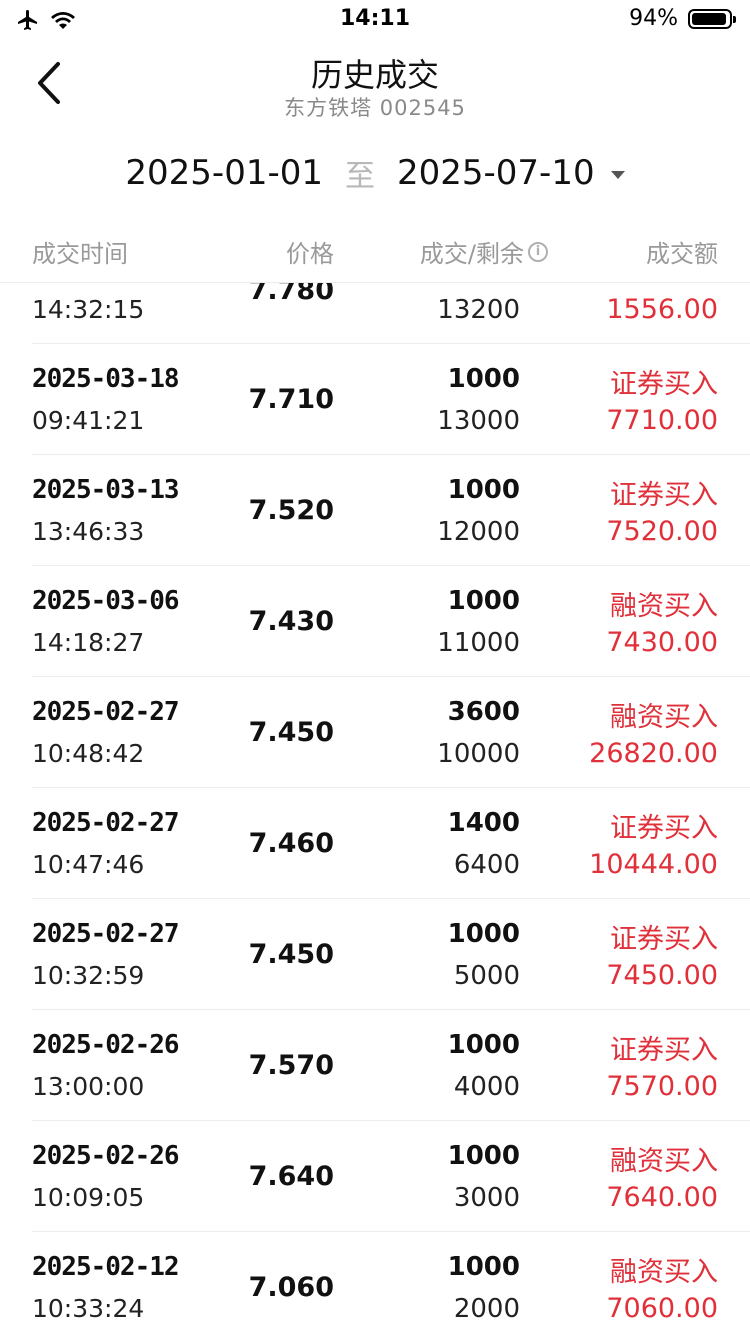  I want to click on battery-fill, so click(709, 18).